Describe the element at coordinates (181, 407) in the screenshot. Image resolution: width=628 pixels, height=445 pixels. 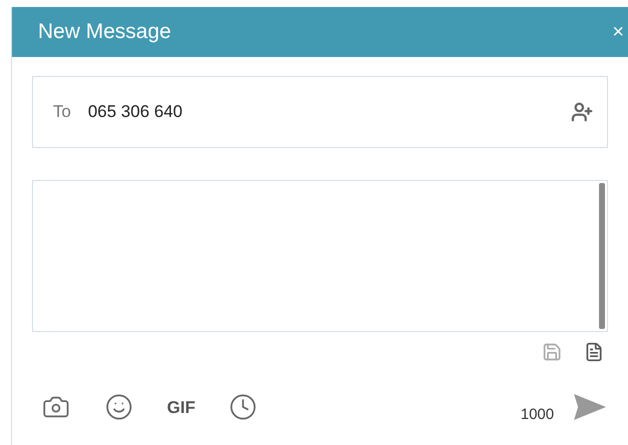
I see `gif-button: GIF` at that location.